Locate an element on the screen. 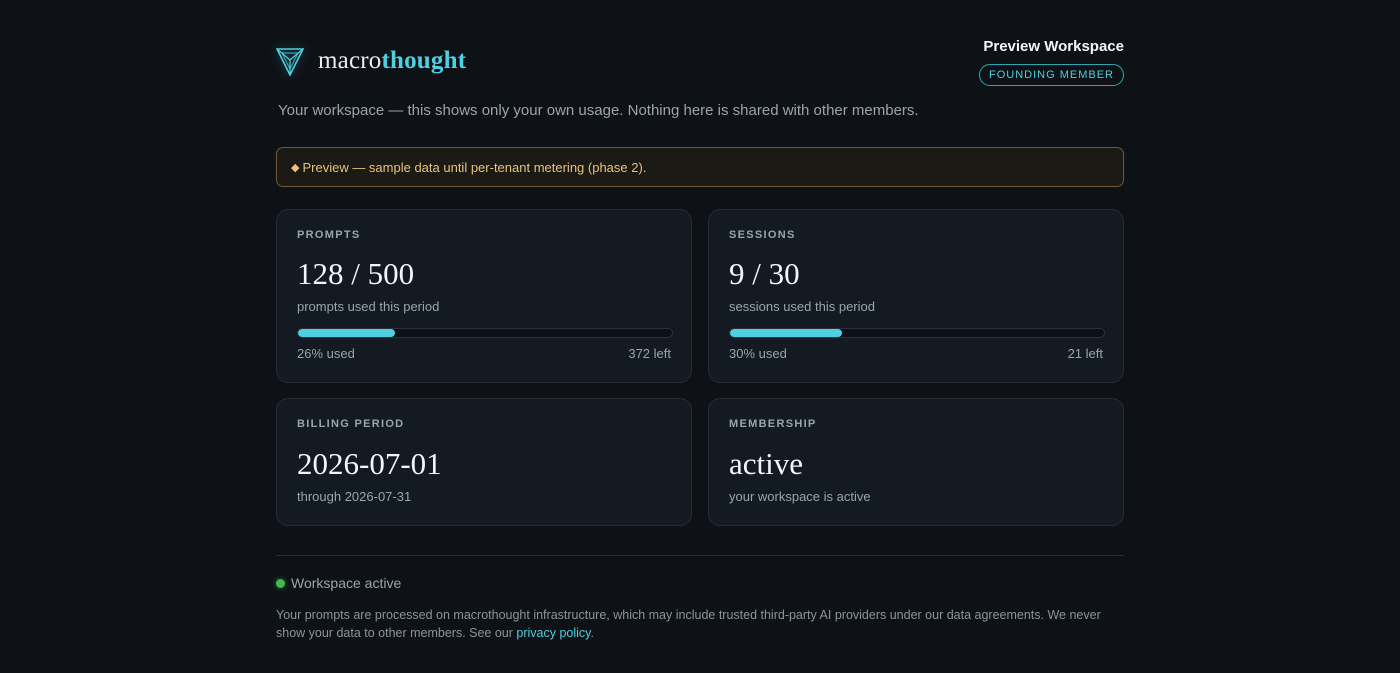  sessions-used-text: 30% used is located at coordinates (758, 353).